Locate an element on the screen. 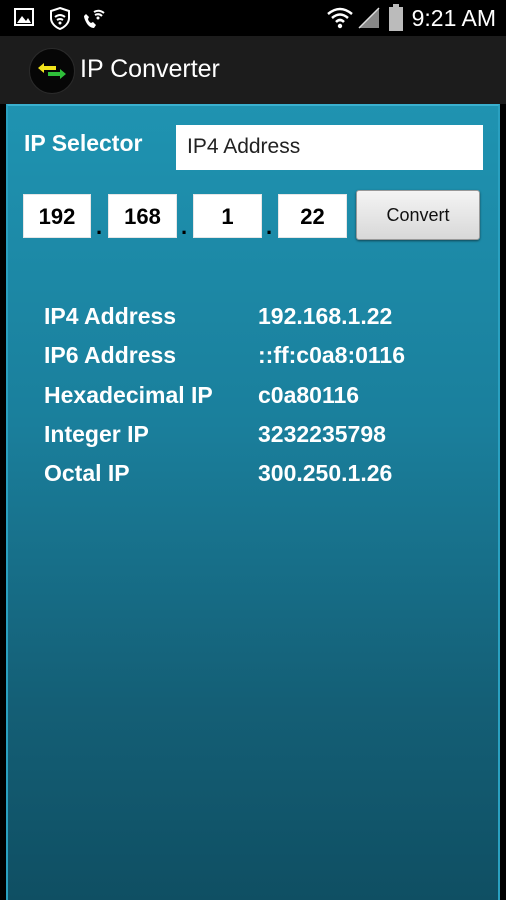  status-bar: 9:21 AM is located at coordinates (253, 18).